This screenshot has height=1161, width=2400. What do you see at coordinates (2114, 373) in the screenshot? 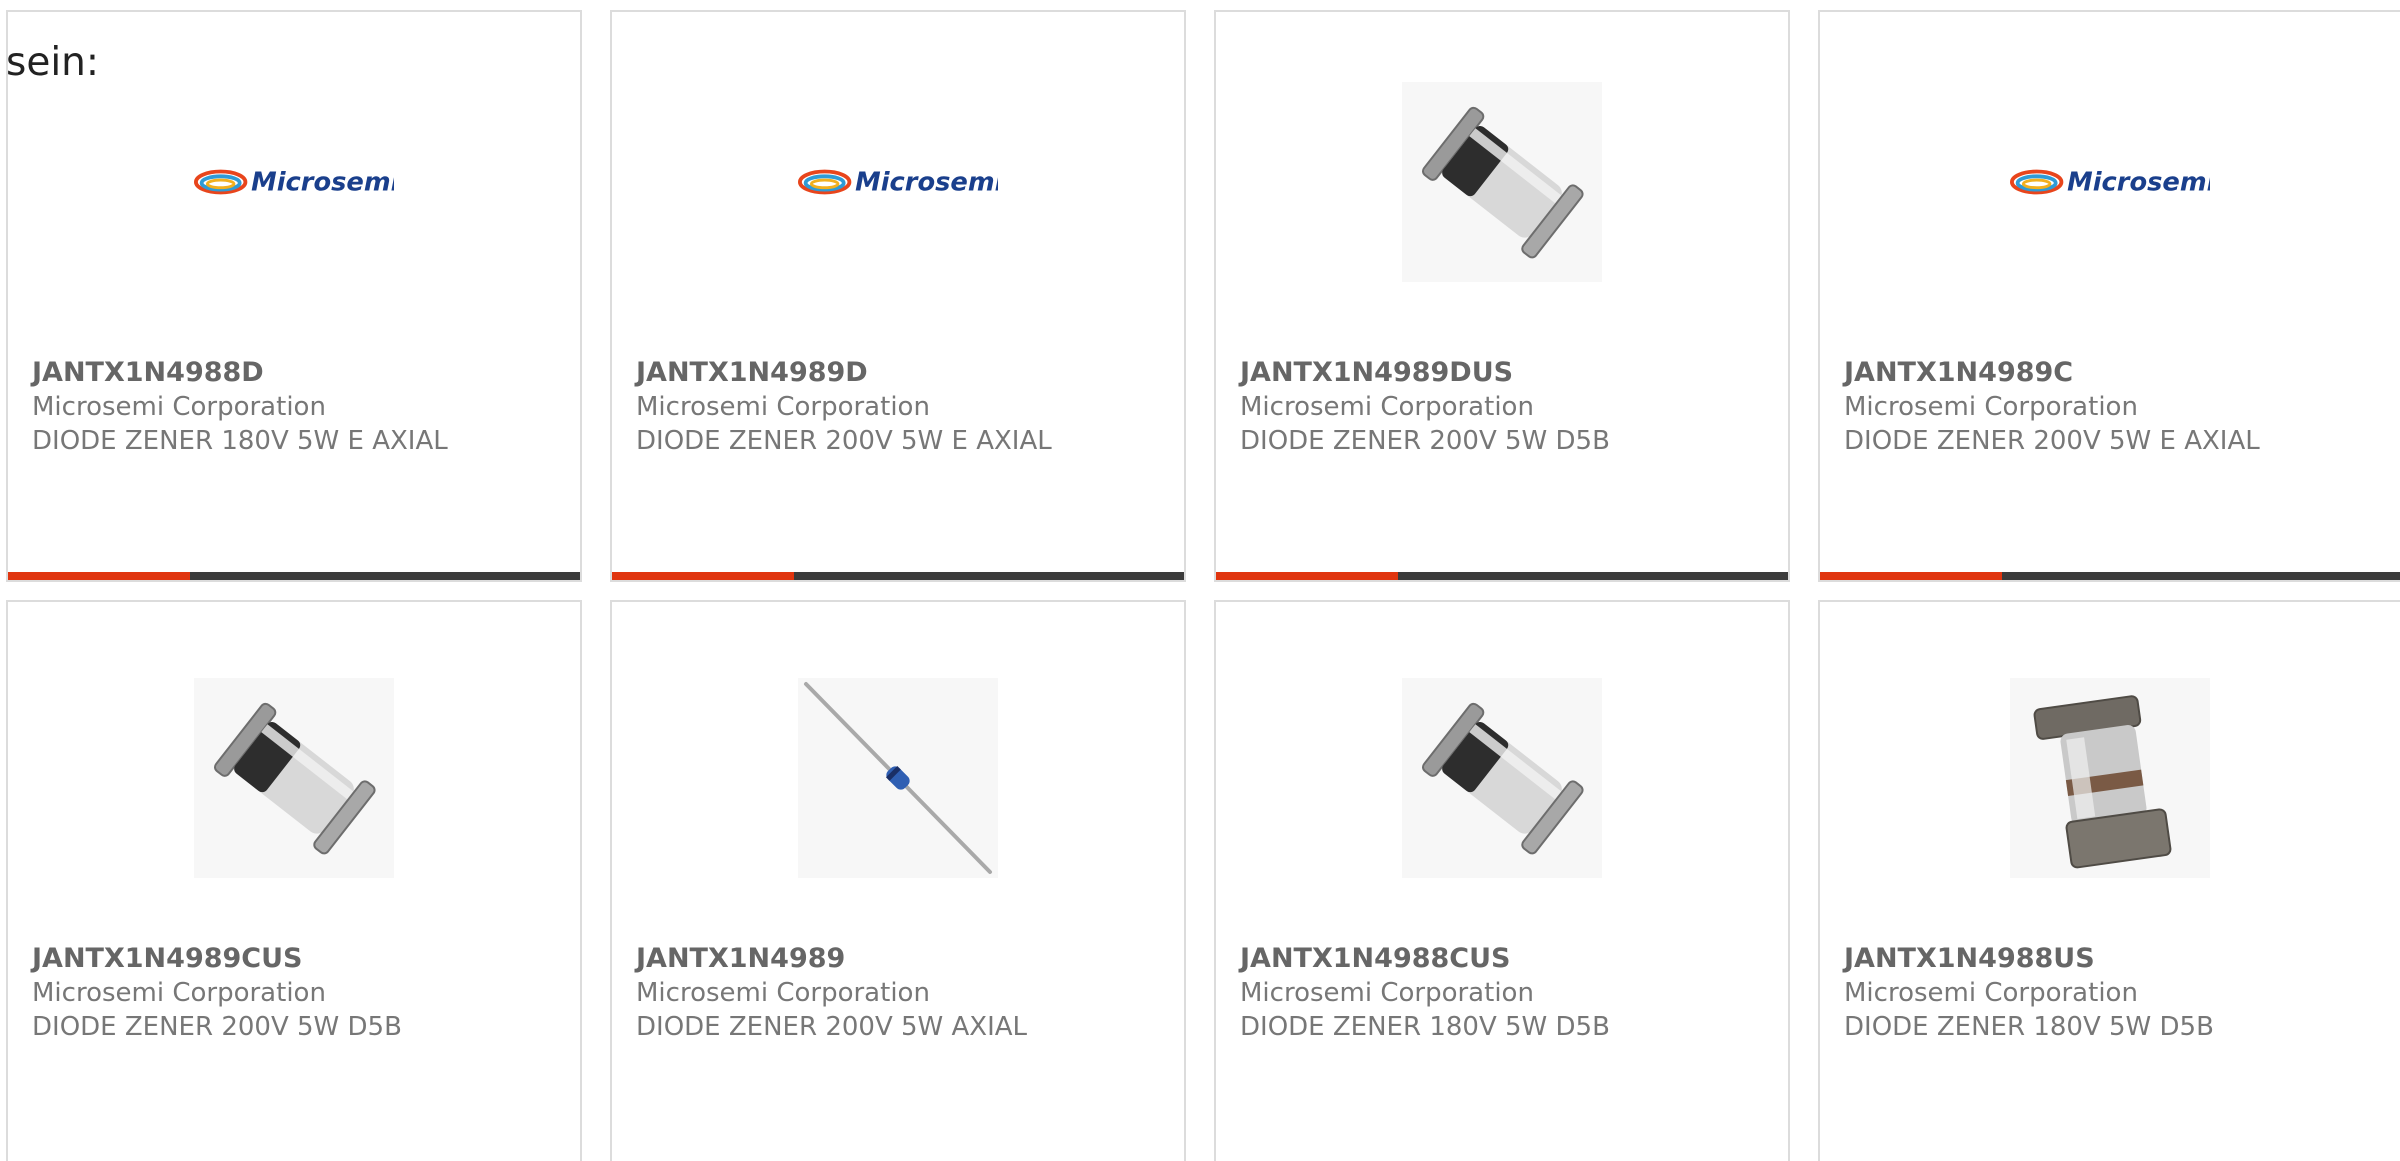
I see `part-number: JANTX1N4989C` at bounding box center [2114, 373].